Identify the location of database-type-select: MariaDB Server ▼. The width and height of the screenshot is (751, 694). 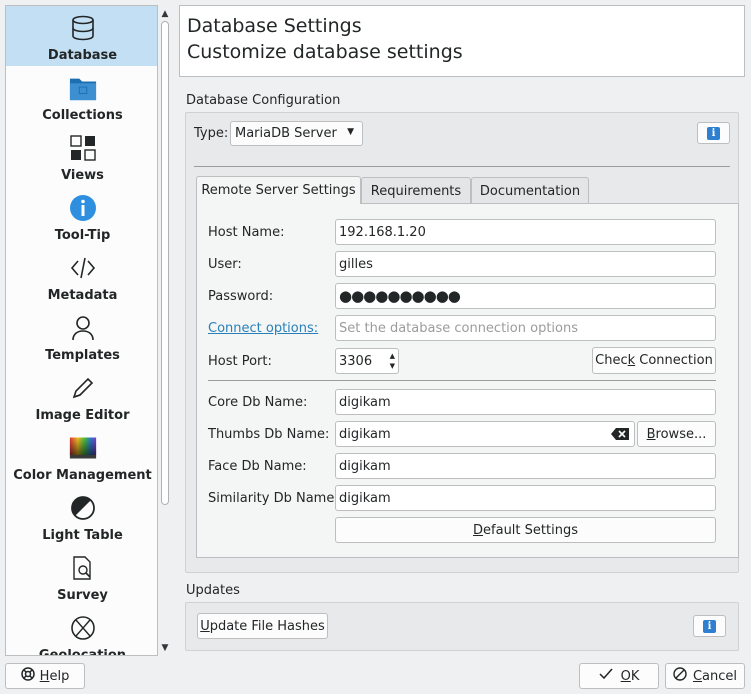
(296, 133).